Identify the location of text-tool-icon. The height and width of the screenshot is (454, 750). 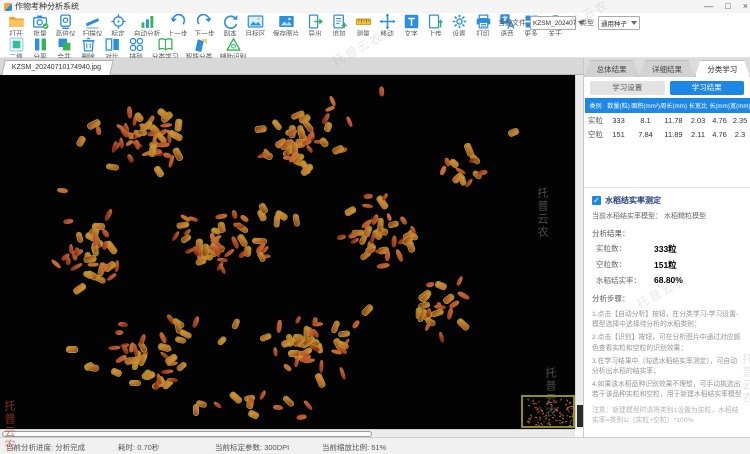
(411, 21).